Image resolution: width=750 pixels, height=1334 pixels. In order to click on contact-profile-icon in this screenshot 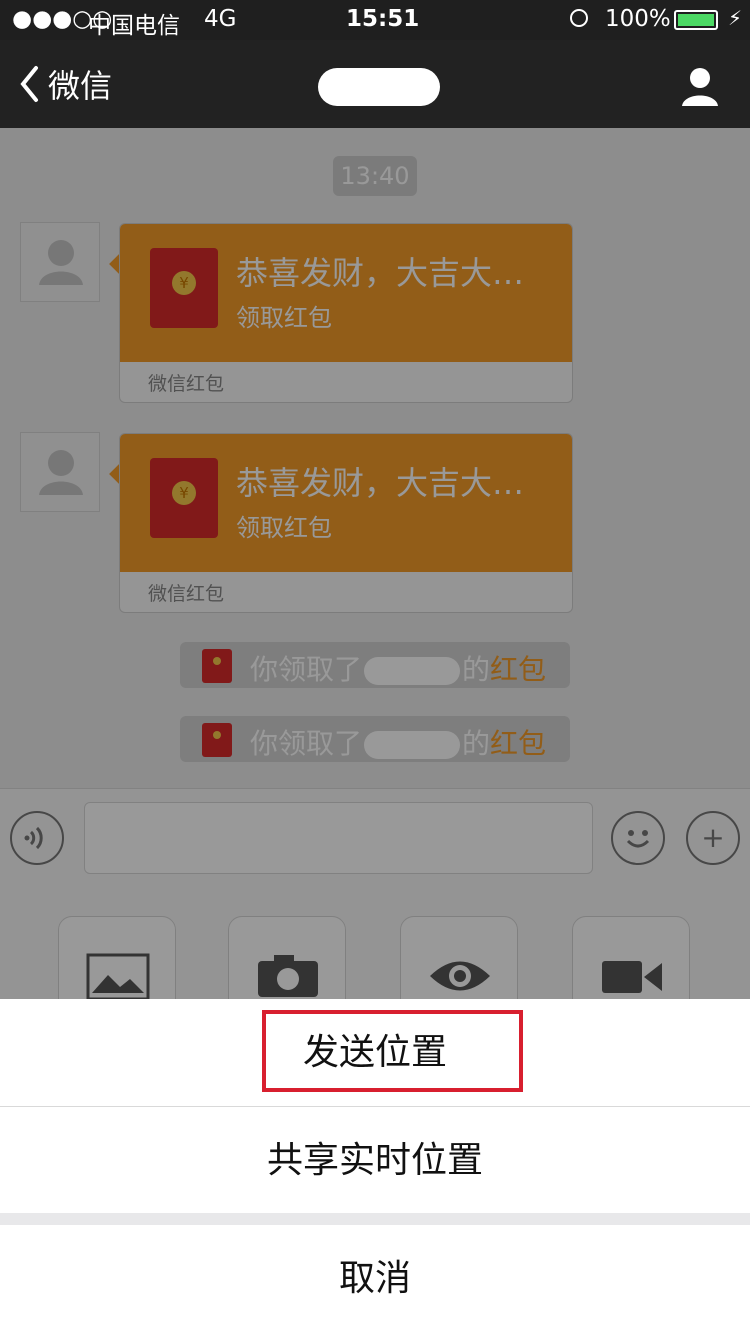, I will do `click(700, 86)`.